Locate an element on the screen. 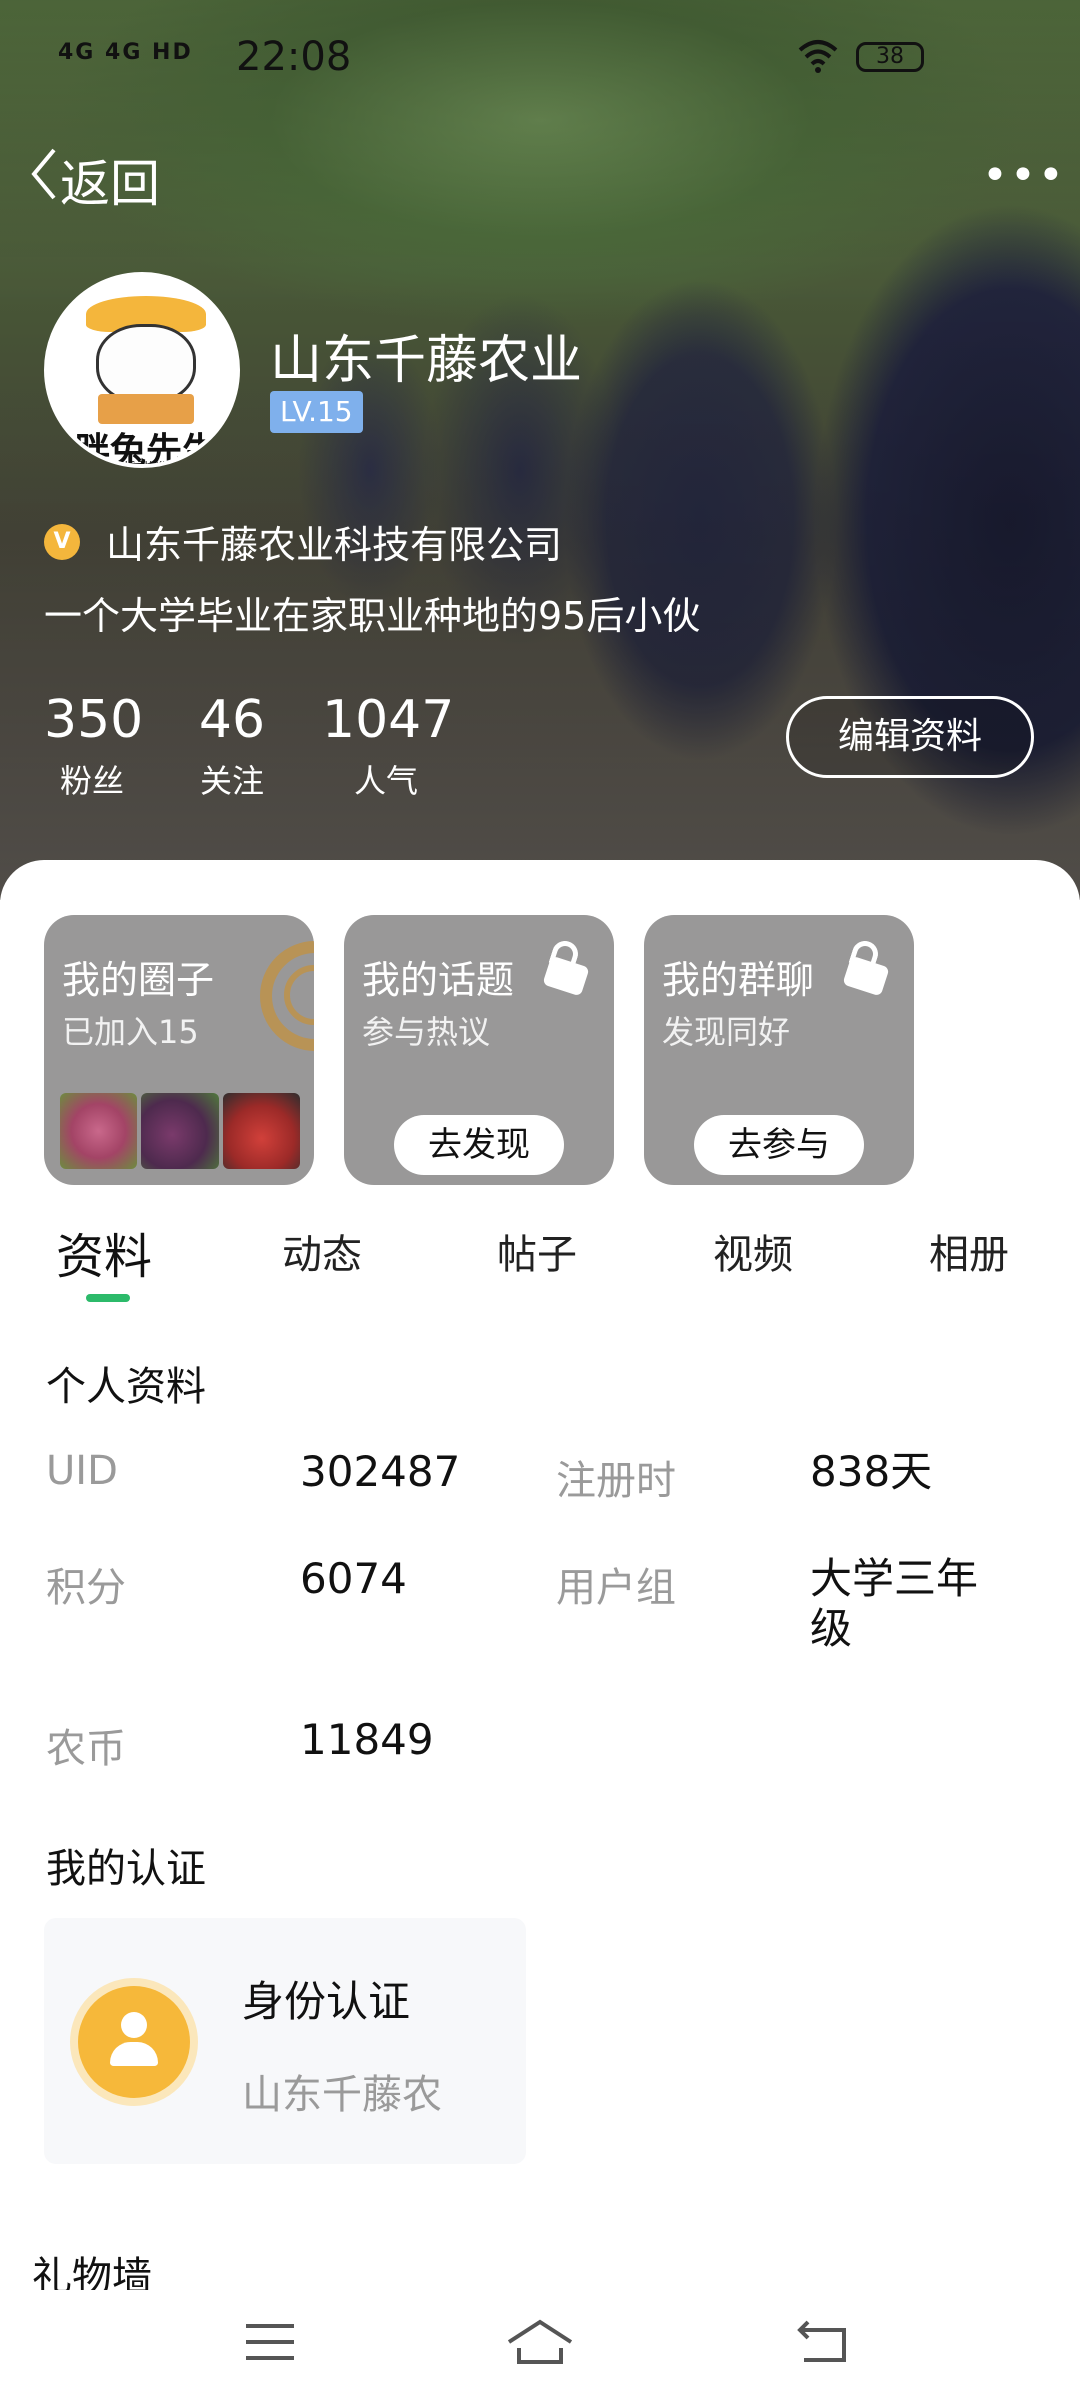 The image size is (1080, 2408). certification-title: 我的认证 is located at coordinates (126, 1869).